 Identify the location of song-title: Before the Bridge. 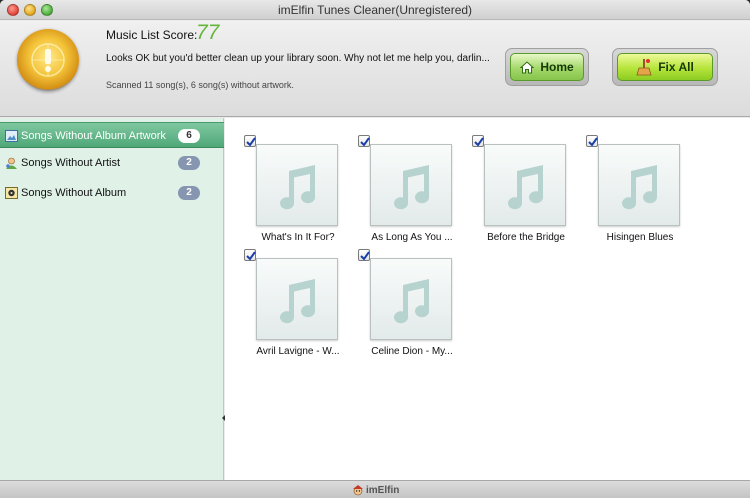
(526, 237).